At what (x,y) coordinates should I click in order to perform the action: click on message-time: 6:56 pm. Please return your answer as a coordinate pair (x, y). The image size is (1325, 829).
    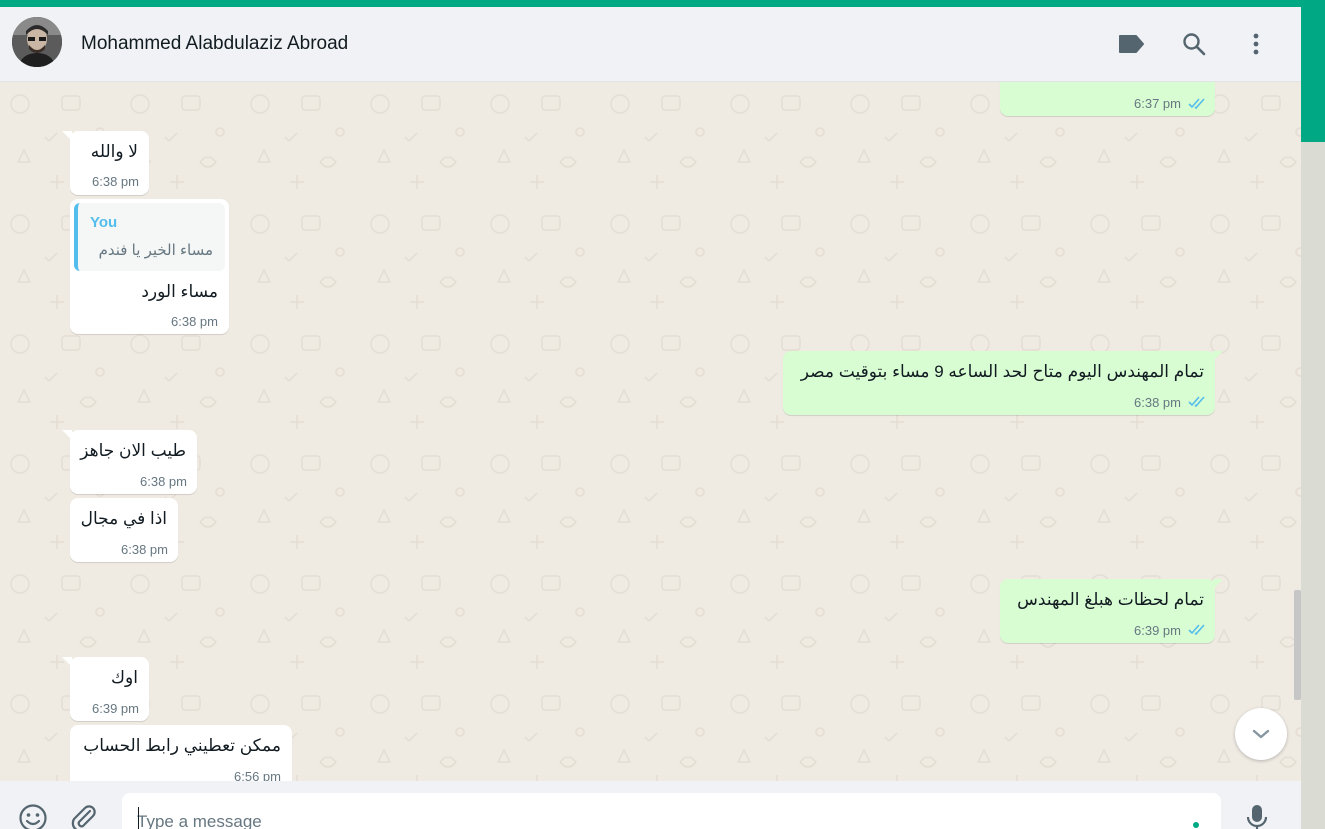
    Looking at the image, I should click on (257, 775).